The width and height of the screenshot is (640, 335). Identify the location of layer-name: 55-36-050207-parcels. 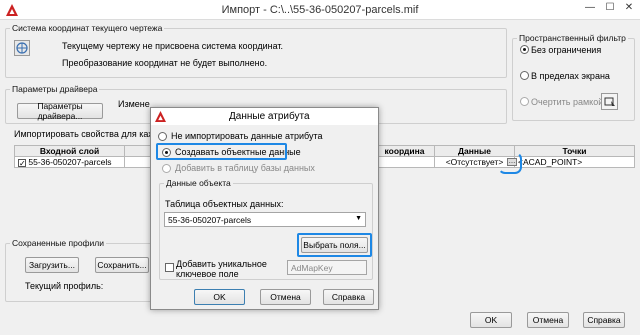
(70, 162).